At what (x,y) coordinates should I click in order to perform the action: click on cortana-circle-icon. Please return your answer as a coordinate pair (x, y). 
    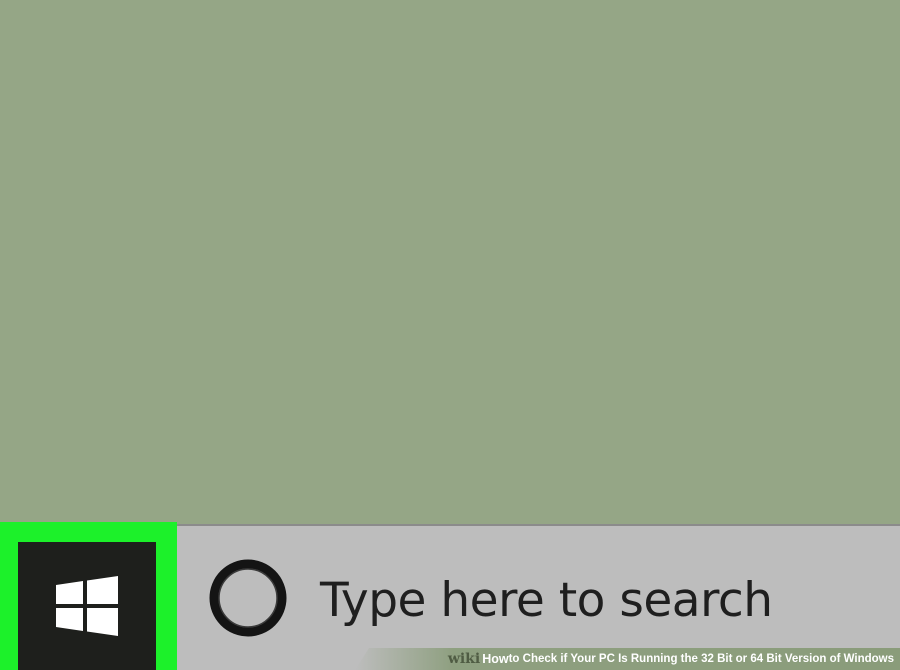
    Looking at the image, I should click on (248, 598).